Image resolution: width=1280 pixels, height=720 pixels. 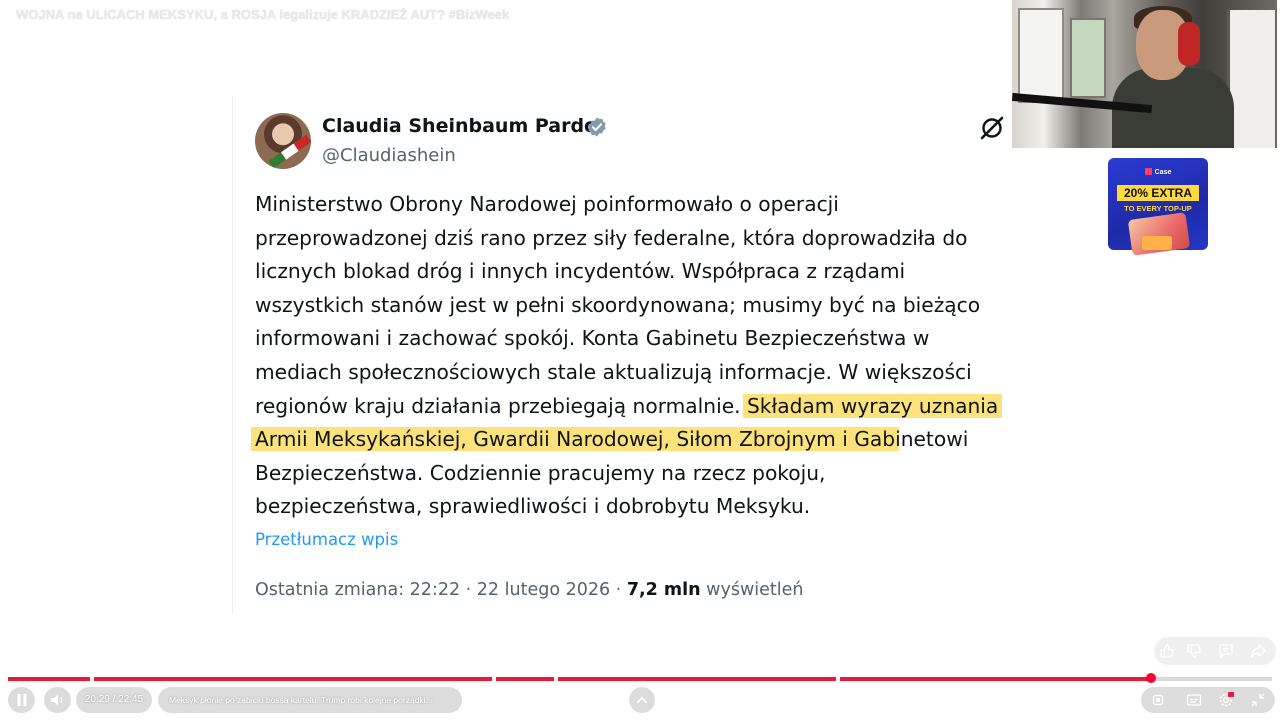 I want to click on ad-headline: 20% EXTRA, so click(x=1158, y=193).